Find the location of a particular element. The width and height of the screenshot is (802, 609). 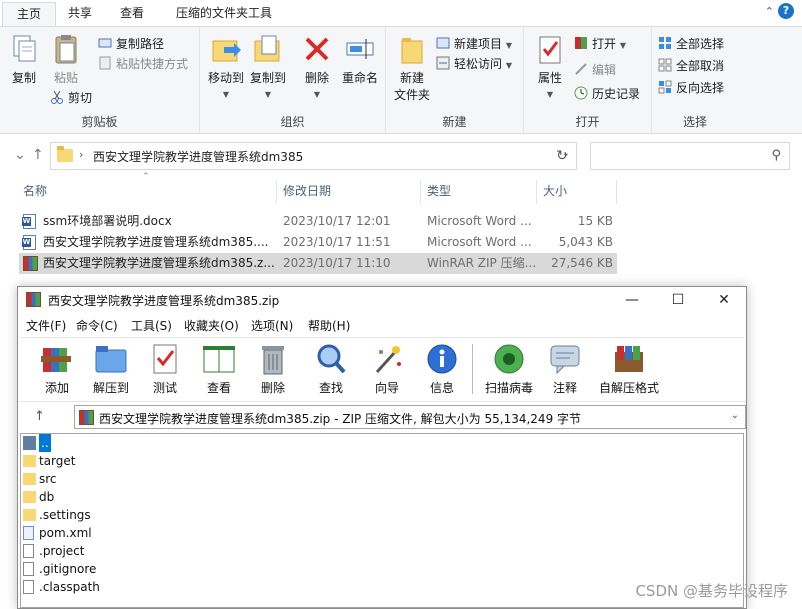

copy-to-icon is located at coordinates (268, 49).